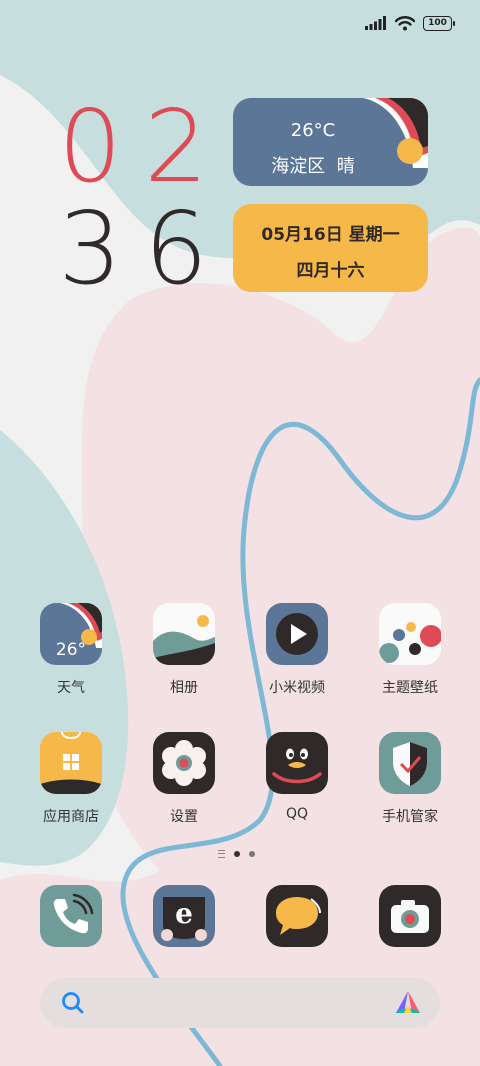  I want to click on dock-camera, so click(410, 916).